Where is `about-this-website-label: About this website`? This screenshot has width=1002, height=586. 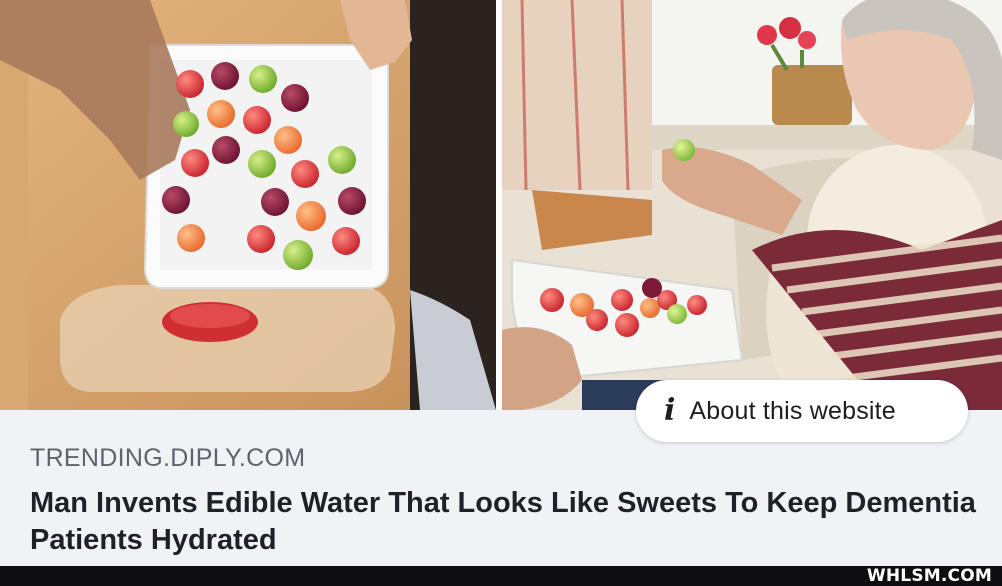
about-this-website-label: About this website is located at coordinates (792, 410).